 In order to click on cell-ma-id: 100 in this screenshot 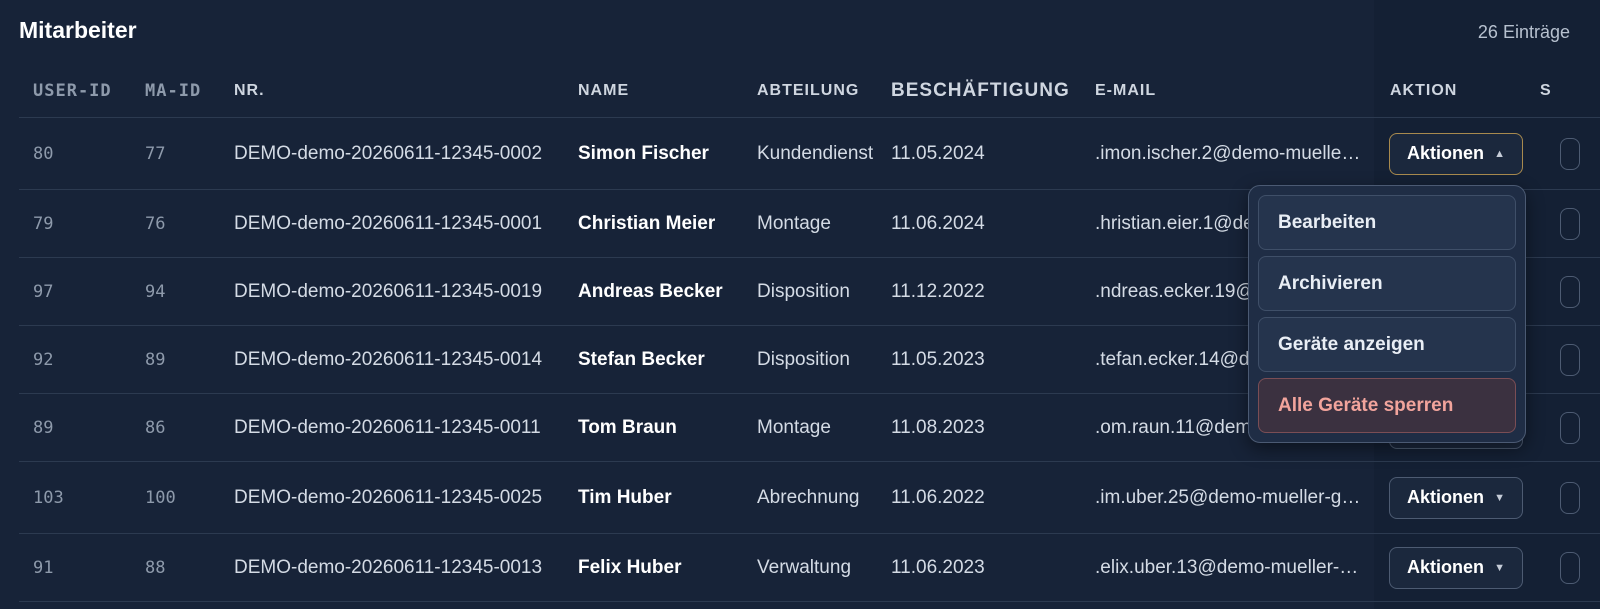, I will do `click(160, 497)`.